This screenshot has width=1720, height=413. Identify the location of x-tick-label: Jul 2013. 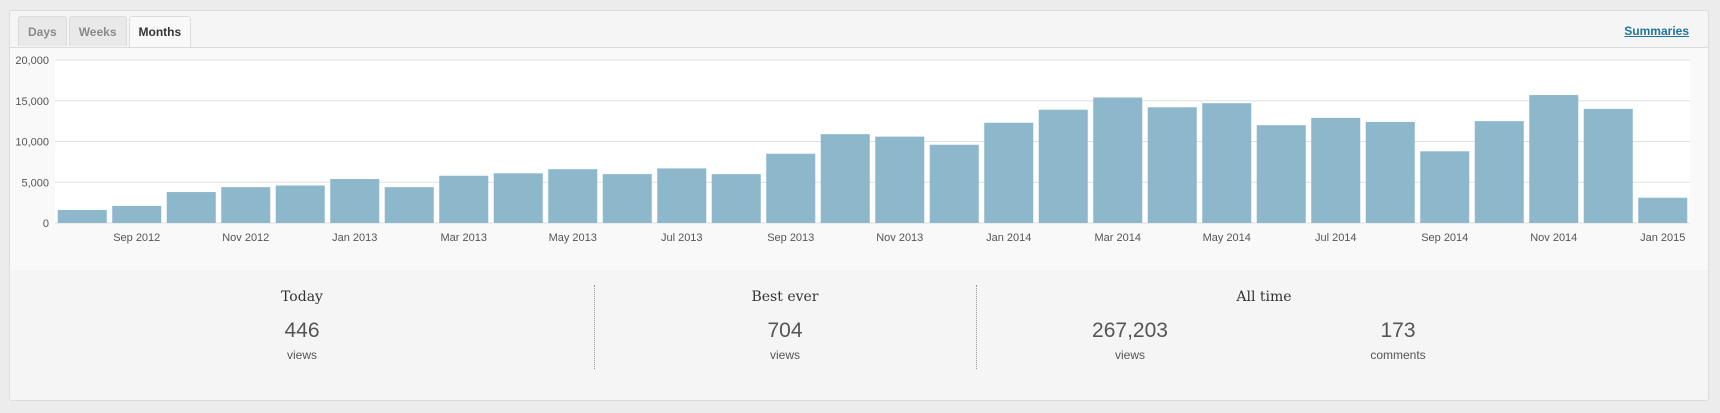
(682, 238).